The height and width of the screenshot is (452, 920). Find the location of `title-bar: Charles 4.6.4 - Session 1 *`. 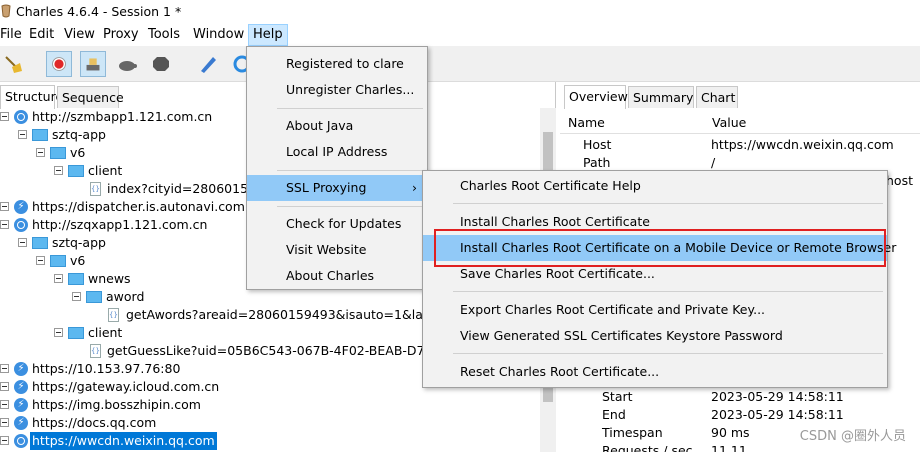

title-bar: Charles 4.6.4 - Session 1 * is located at coordinates (460, 12).